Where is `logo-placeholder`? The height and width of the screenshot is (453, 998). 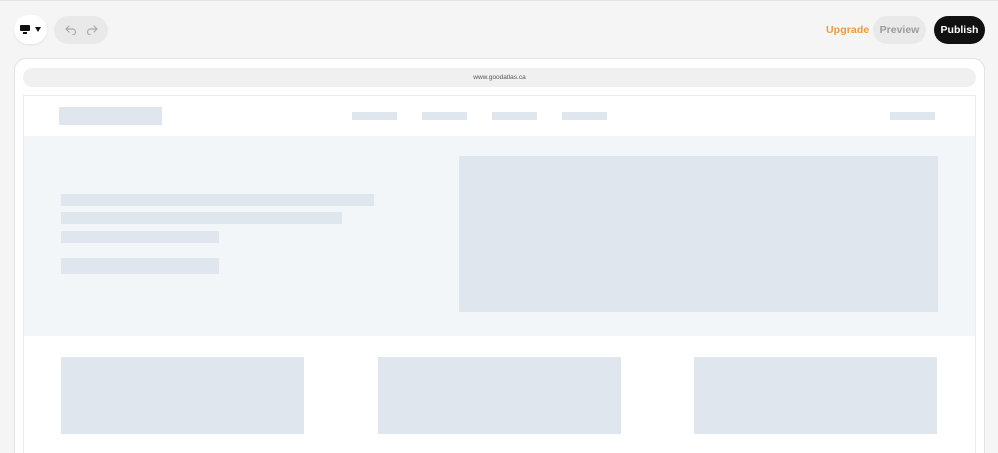
logo-placeholder is located at coordinates (110, 116).